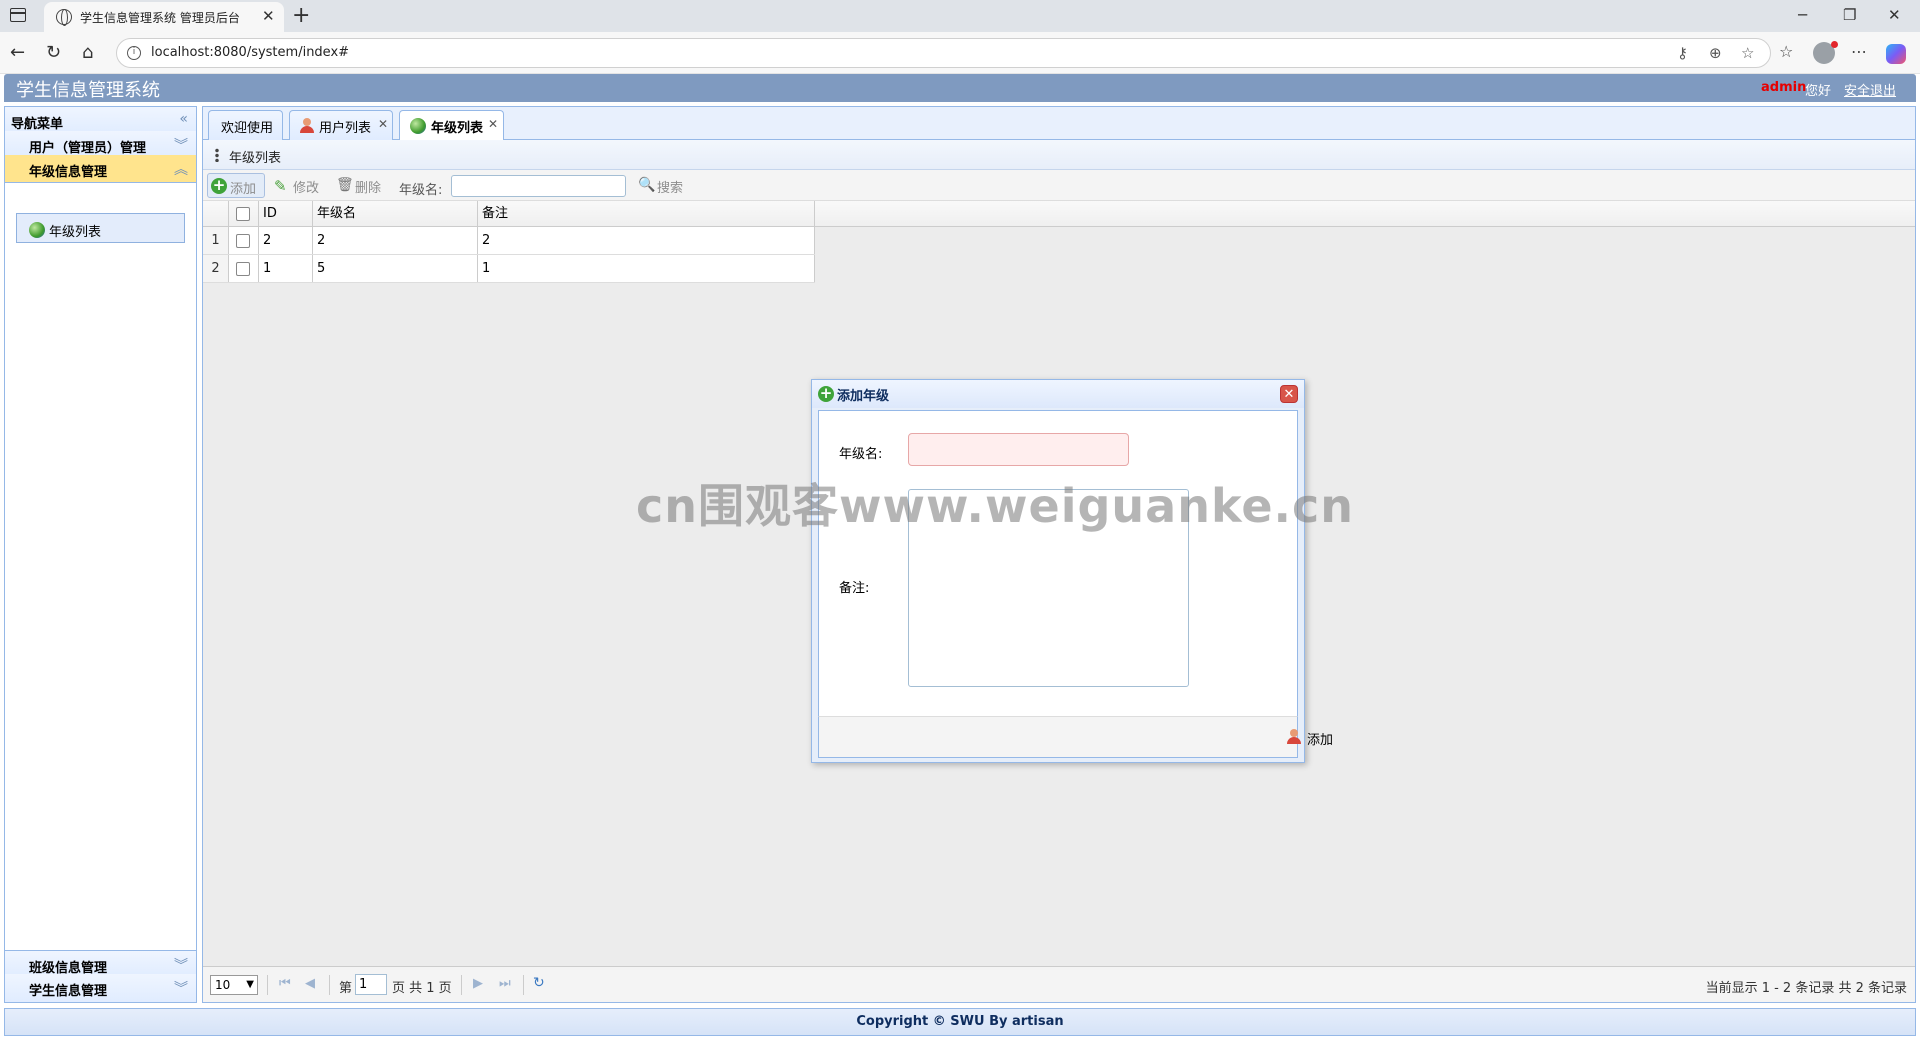 This screenshot has width=1920, height=1040. What do you see at coordinates (1818, 91) in the screenshot?
I see `greeting-text: 您好` at bounding box center [1818, 91].